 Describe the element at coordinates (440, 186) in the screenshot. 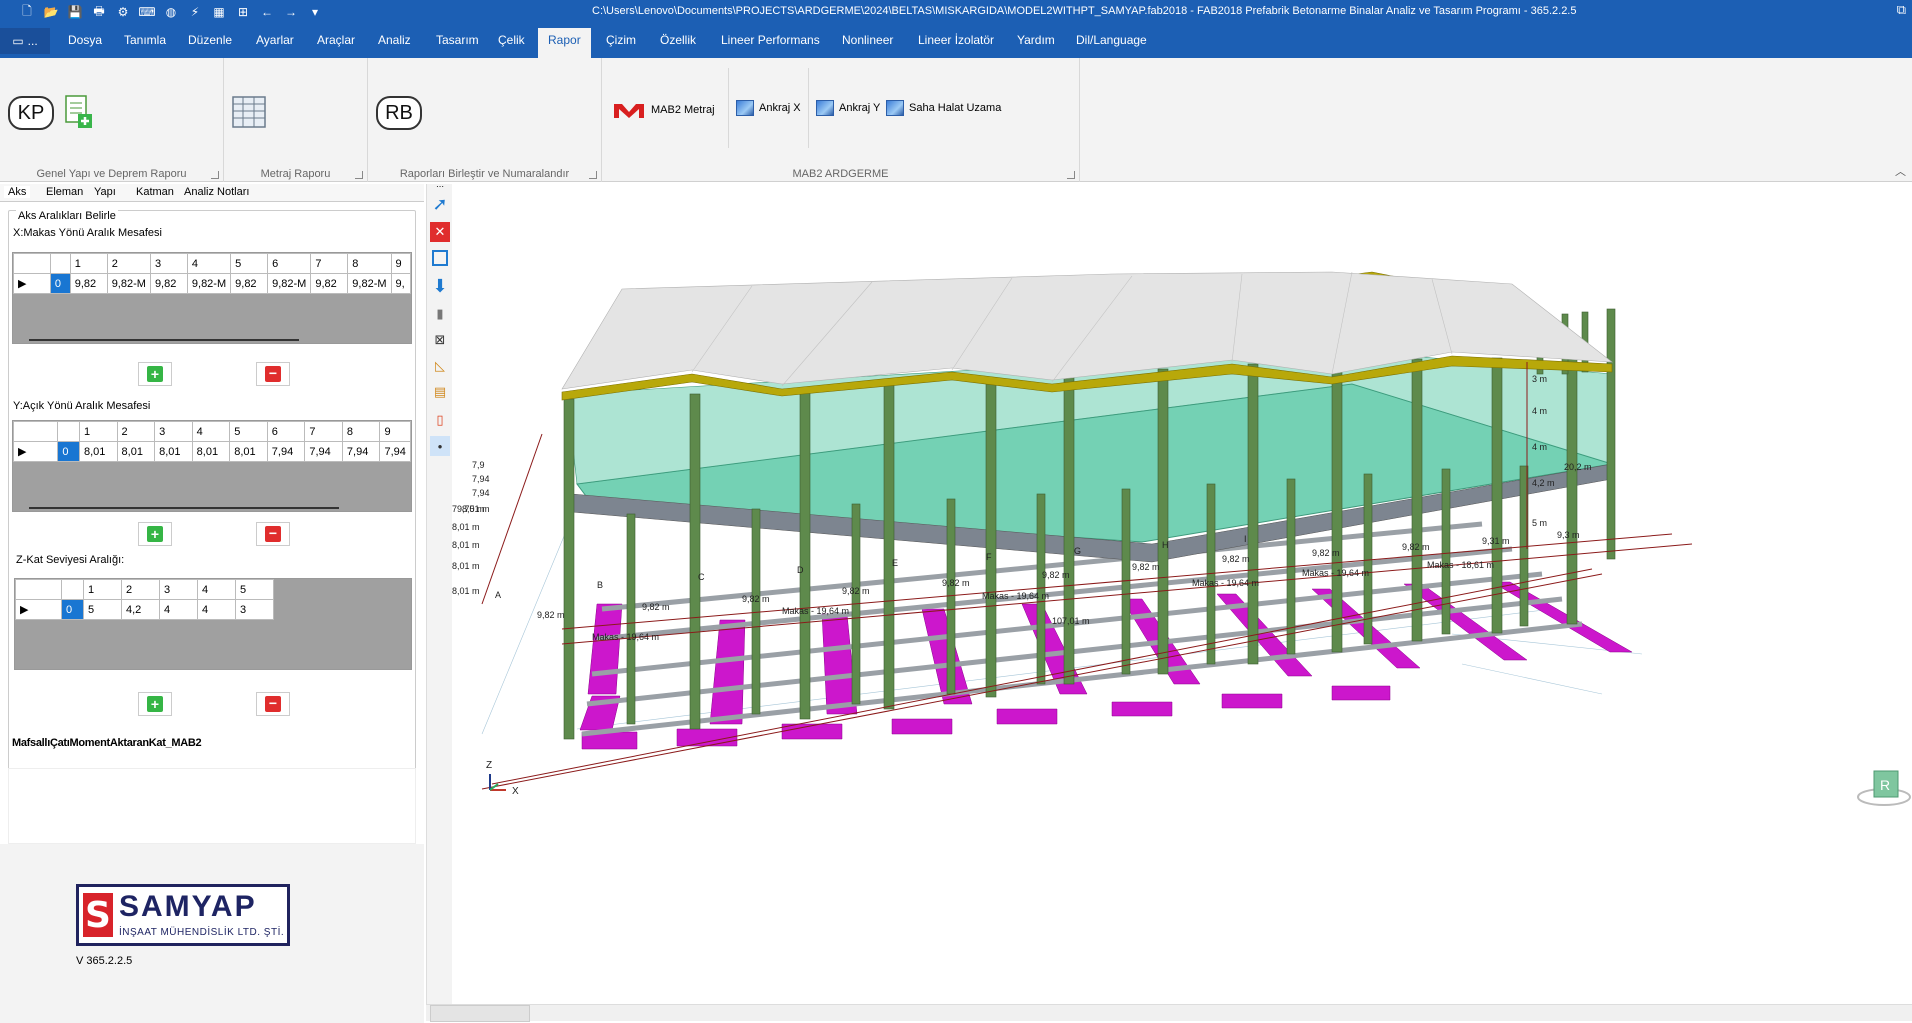

I see `toolbar-grip-icon: ⋯` at that location.